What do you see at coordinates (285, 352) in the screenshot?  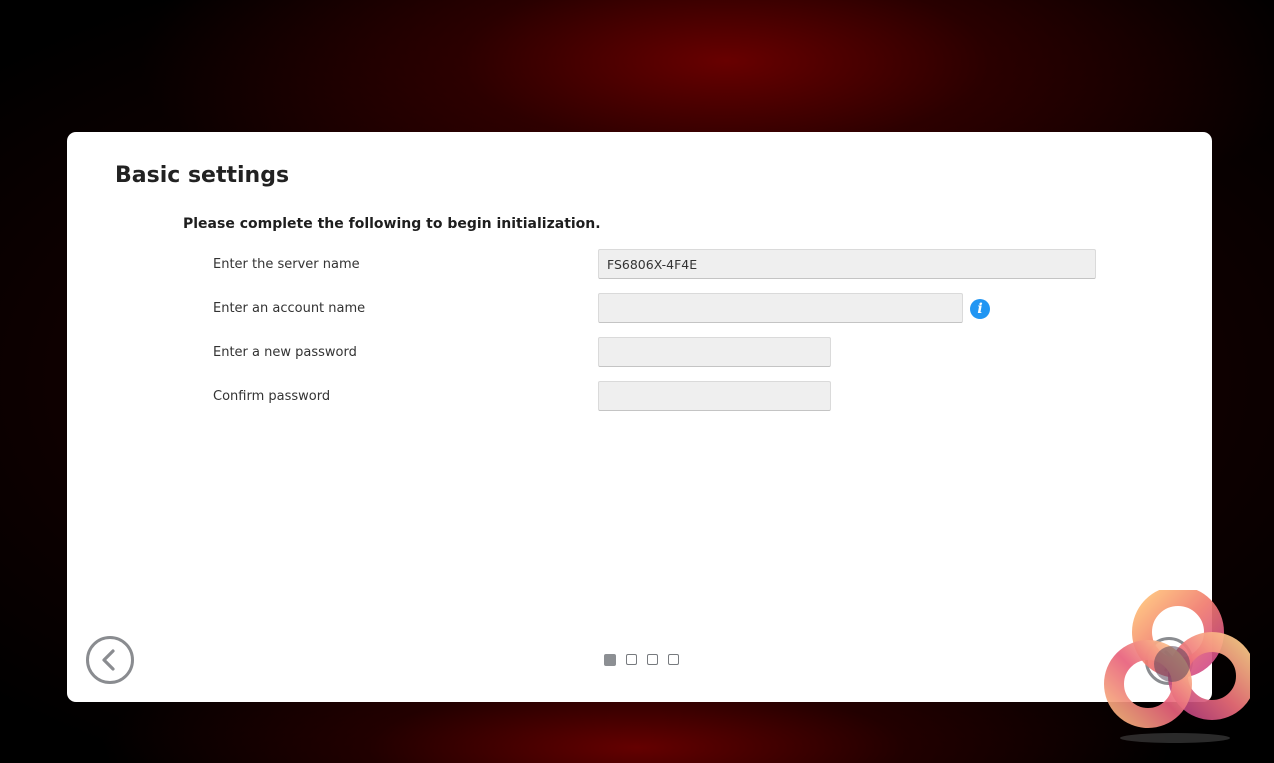 I see `new-password-label: Enter a new password` at bounding box center [285, 352].